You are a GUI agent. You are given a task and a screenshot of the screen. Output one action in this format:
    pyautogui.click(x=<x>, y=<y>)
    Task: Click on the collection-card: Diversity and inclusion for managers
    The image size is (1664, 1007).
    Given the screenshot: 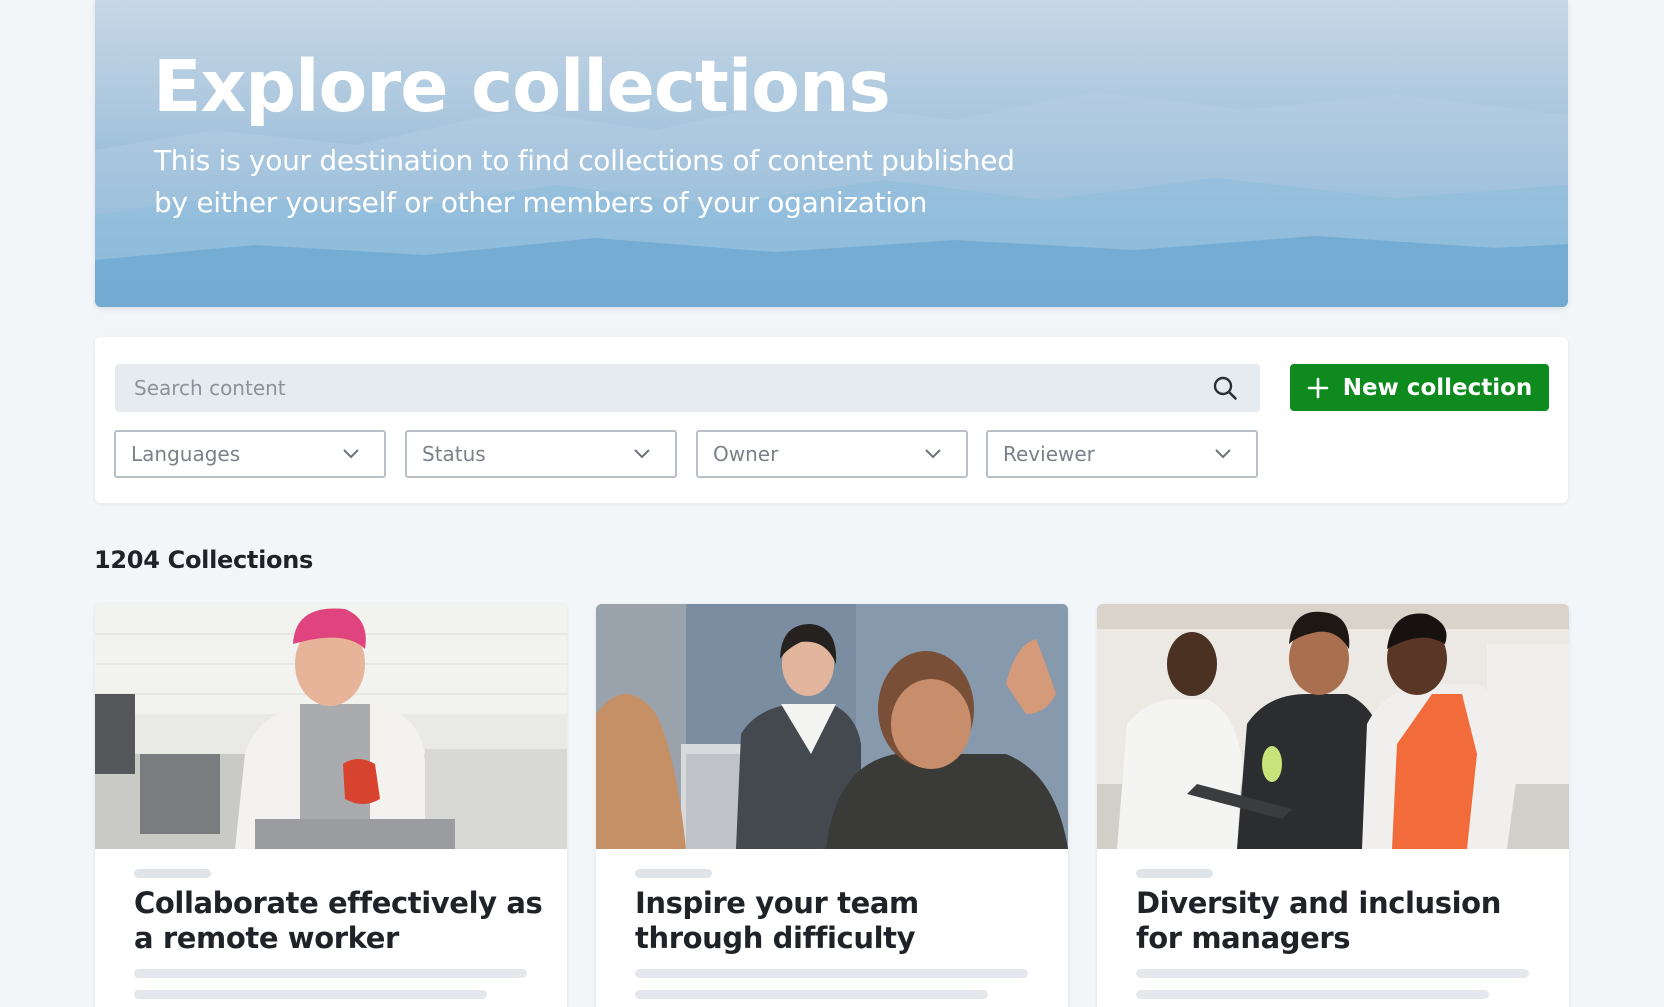 What is the action you would take?
    pyautogui.click(x=1333, y=805)
    